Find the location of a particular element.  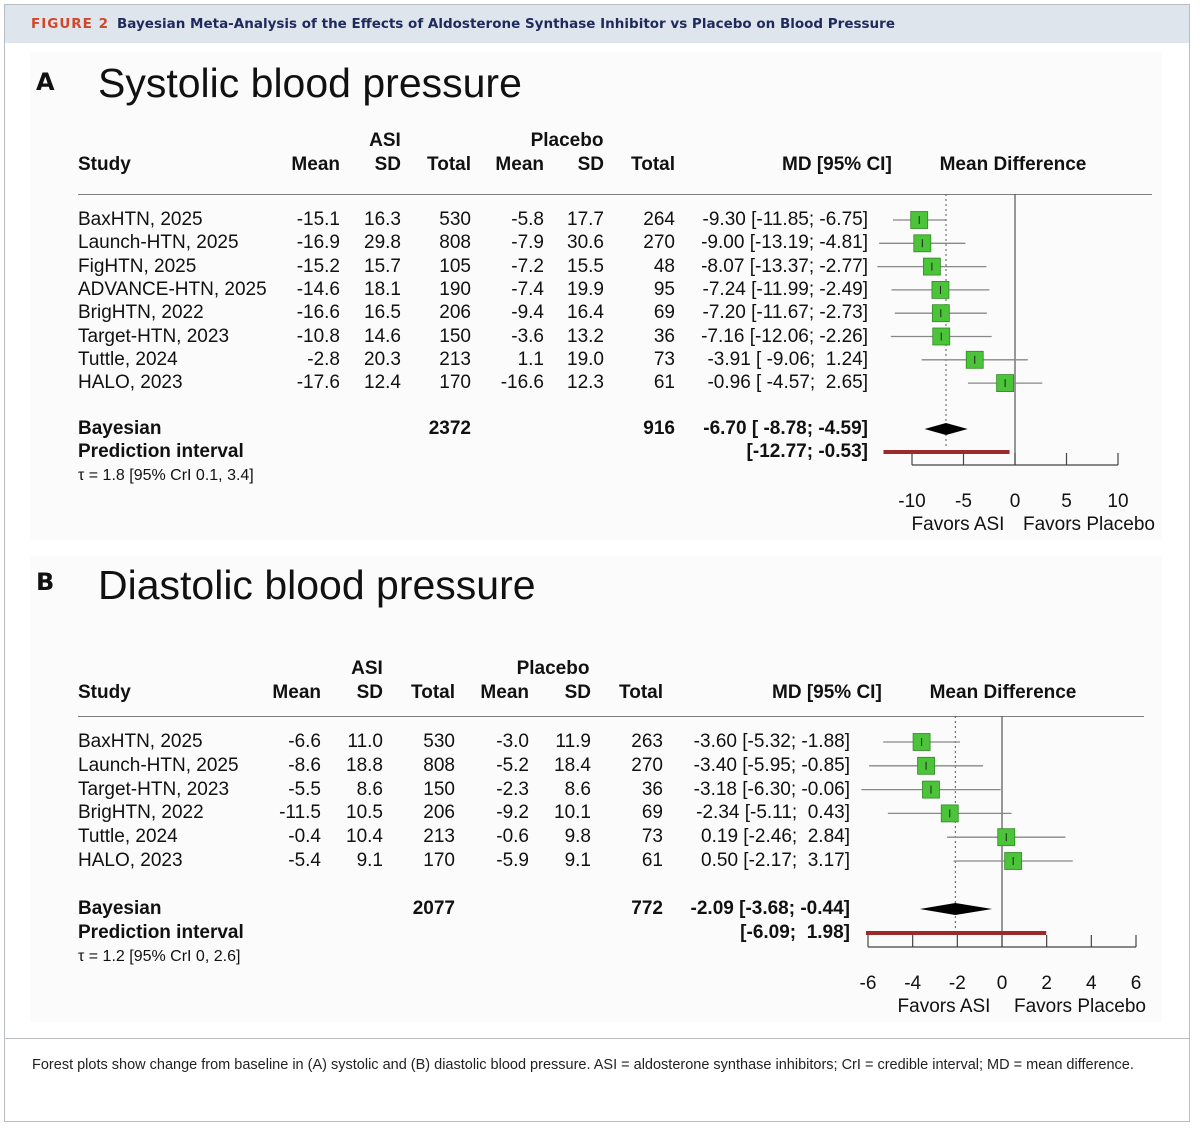

x-tick-label: -2 is located at coordinates (957, 983).